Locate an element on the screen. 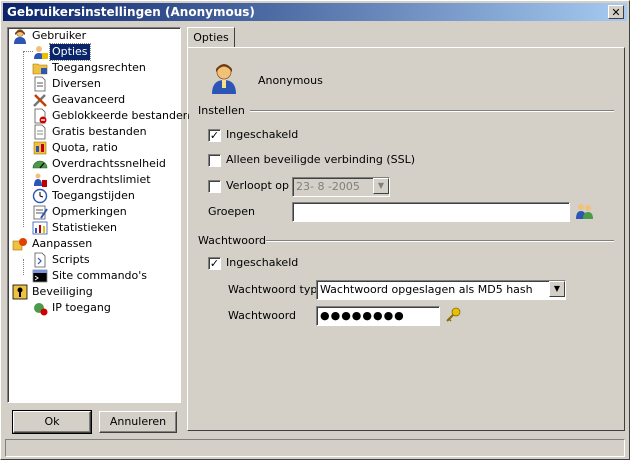  tree-item-label: Scripts is located at coordinates (71, 259).